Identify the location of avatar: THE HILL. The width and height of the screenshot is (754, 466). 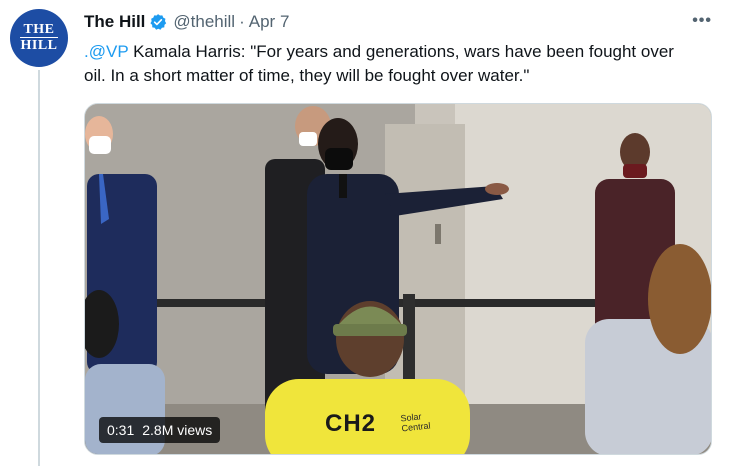
(39, 38).